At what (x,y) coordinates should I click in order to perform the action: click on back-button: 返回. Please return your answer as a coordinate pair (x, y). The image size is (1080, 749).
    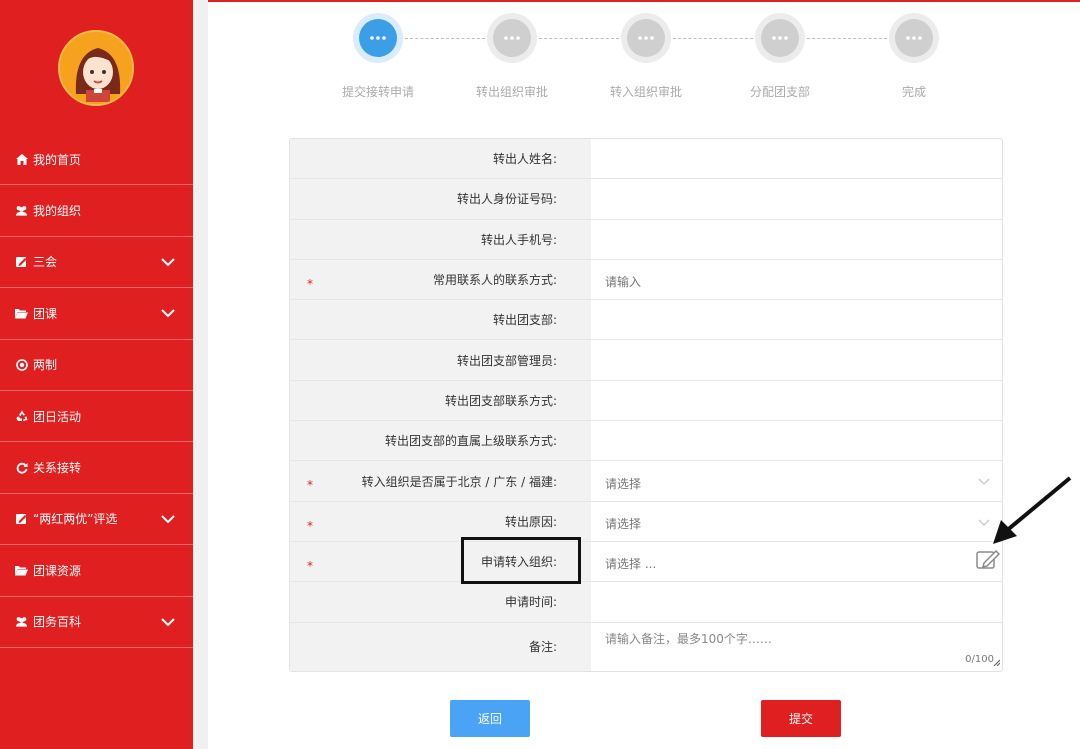
    Looking at the image, I should click on (490, 718).